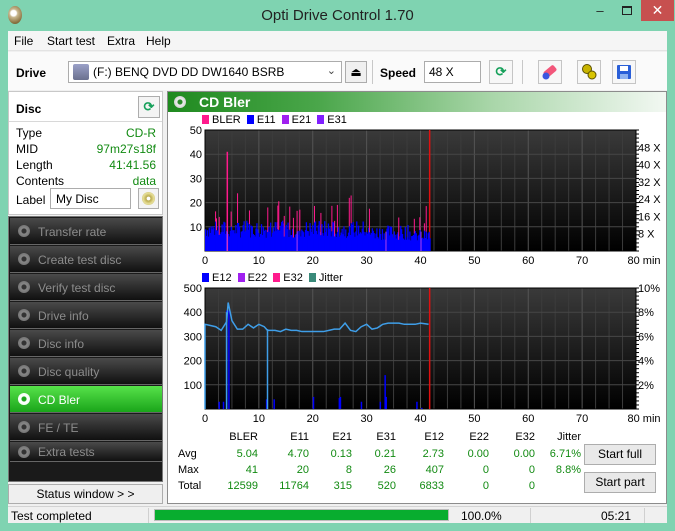  Describe the element at coordinates (90, 198) in the screenshot. I see `disc-label-input` at that location.